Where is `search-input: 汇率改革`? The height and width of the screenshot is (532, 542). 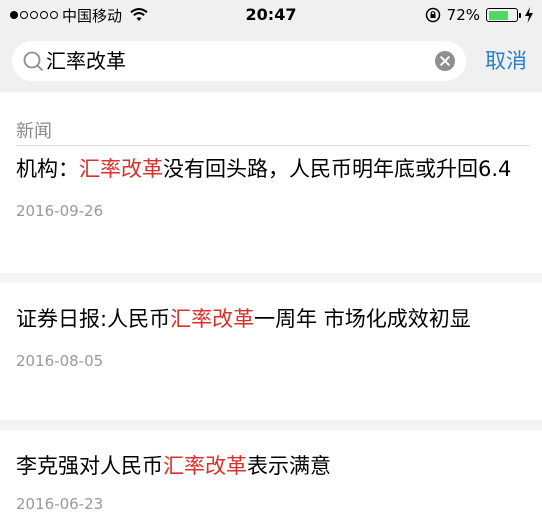
search-input: 汇率改革 is located at coordinates (239, 61).